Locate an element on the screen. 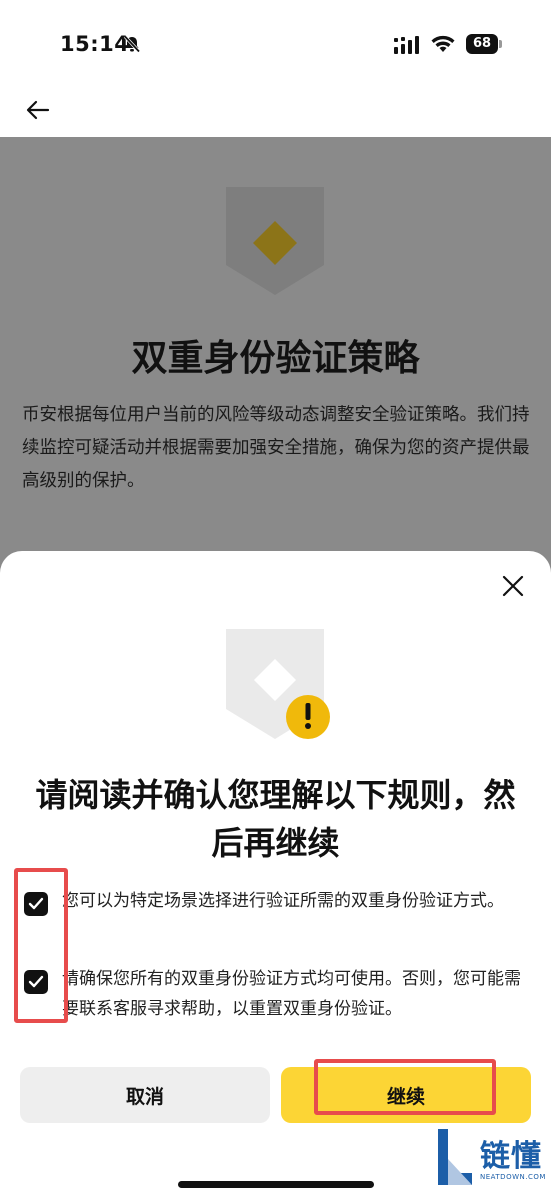 The image size is (551, 1200). watermark-l-icon is located at coordinates (455, 1157).